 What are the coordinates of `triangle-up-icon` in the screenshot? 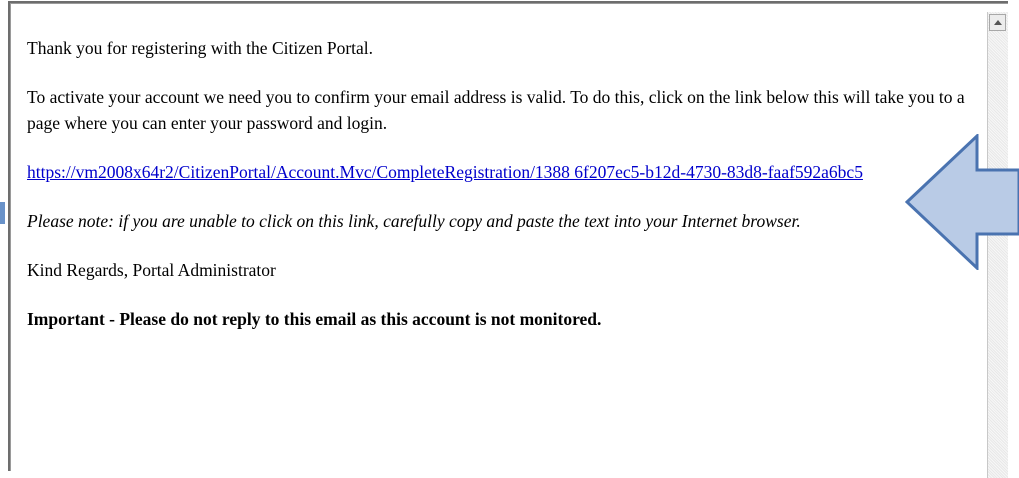 It's located at (997, 22).